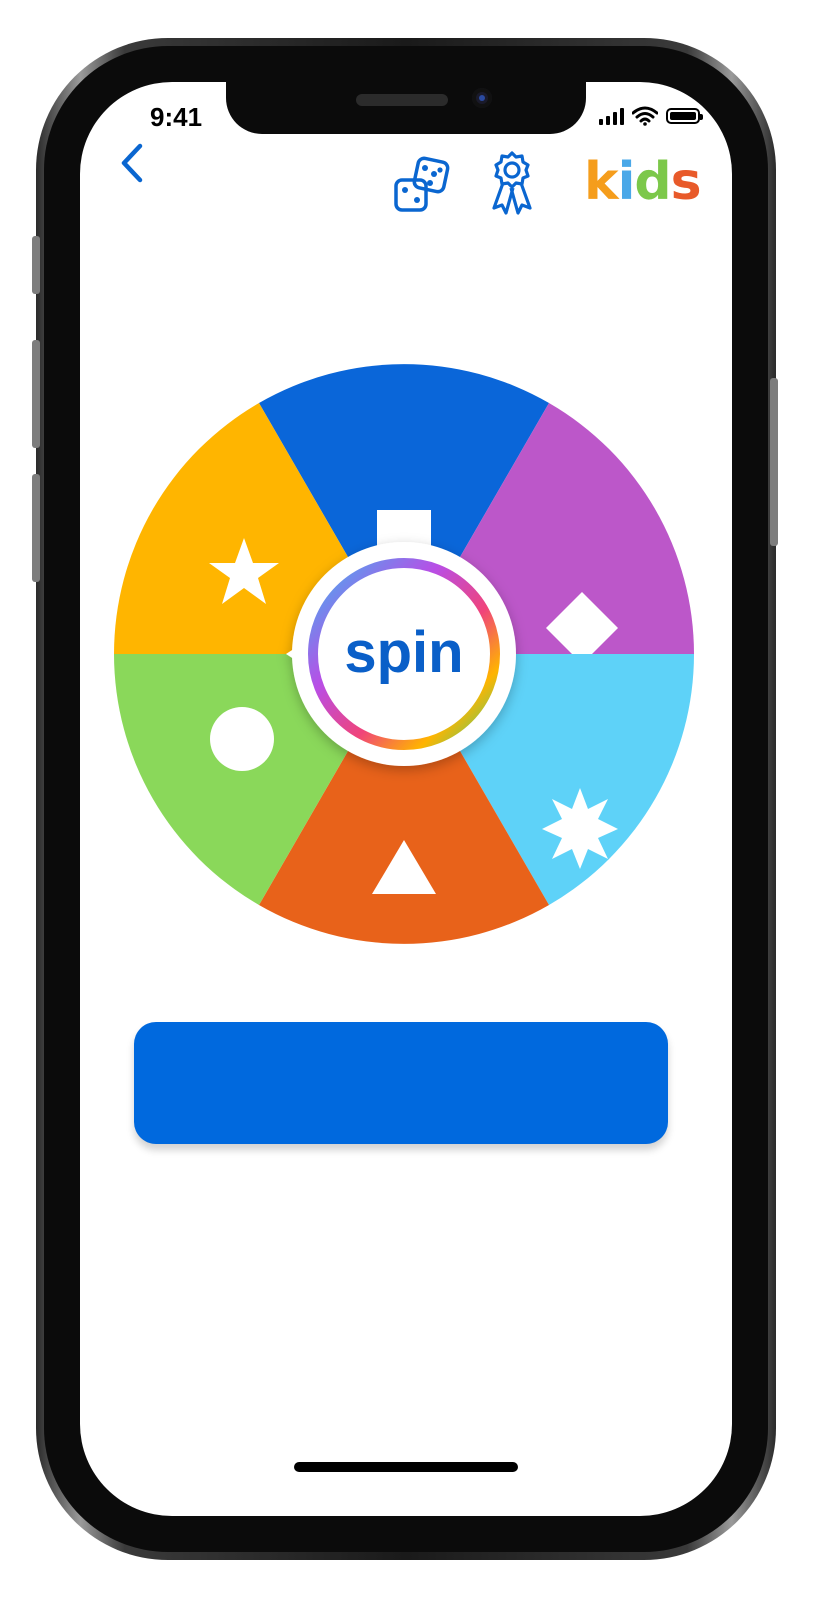 Image resolution: width=824 pixels, height=1600 pixels. I want to click on volume-up-button, so click(36, 394).